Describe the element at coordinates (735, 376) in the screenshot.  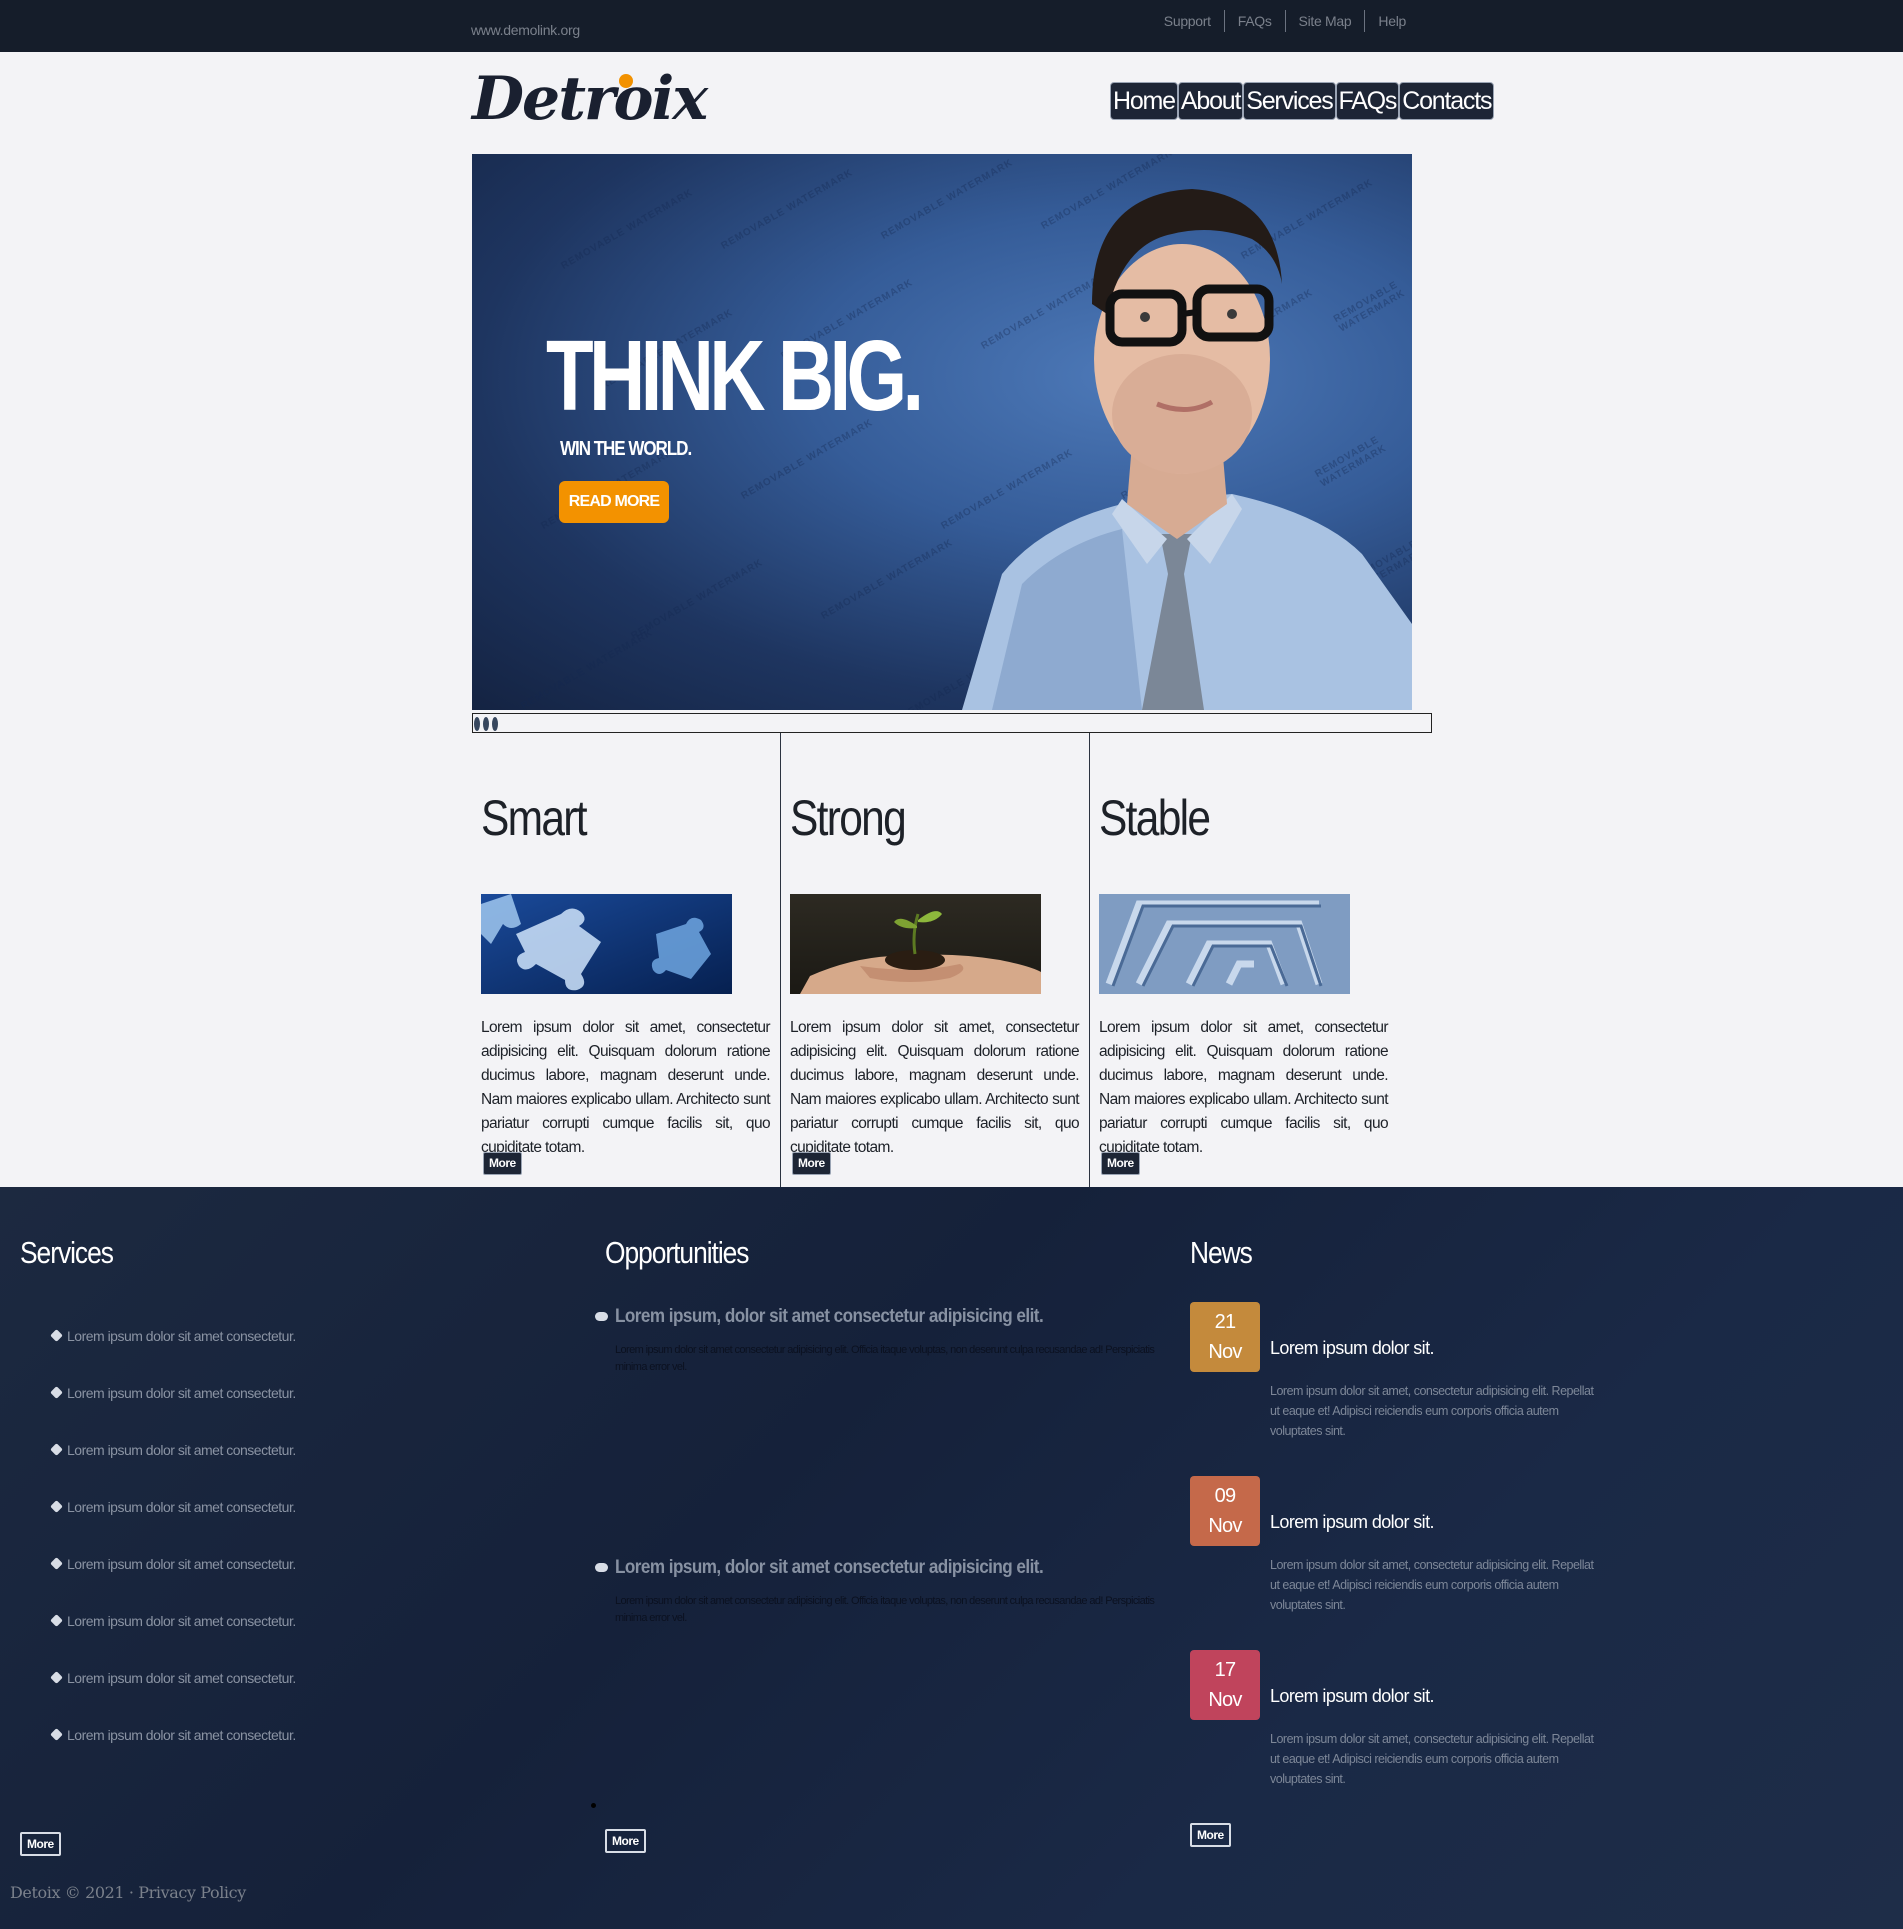
I see `hero-title: THINK BIG.` at that location.